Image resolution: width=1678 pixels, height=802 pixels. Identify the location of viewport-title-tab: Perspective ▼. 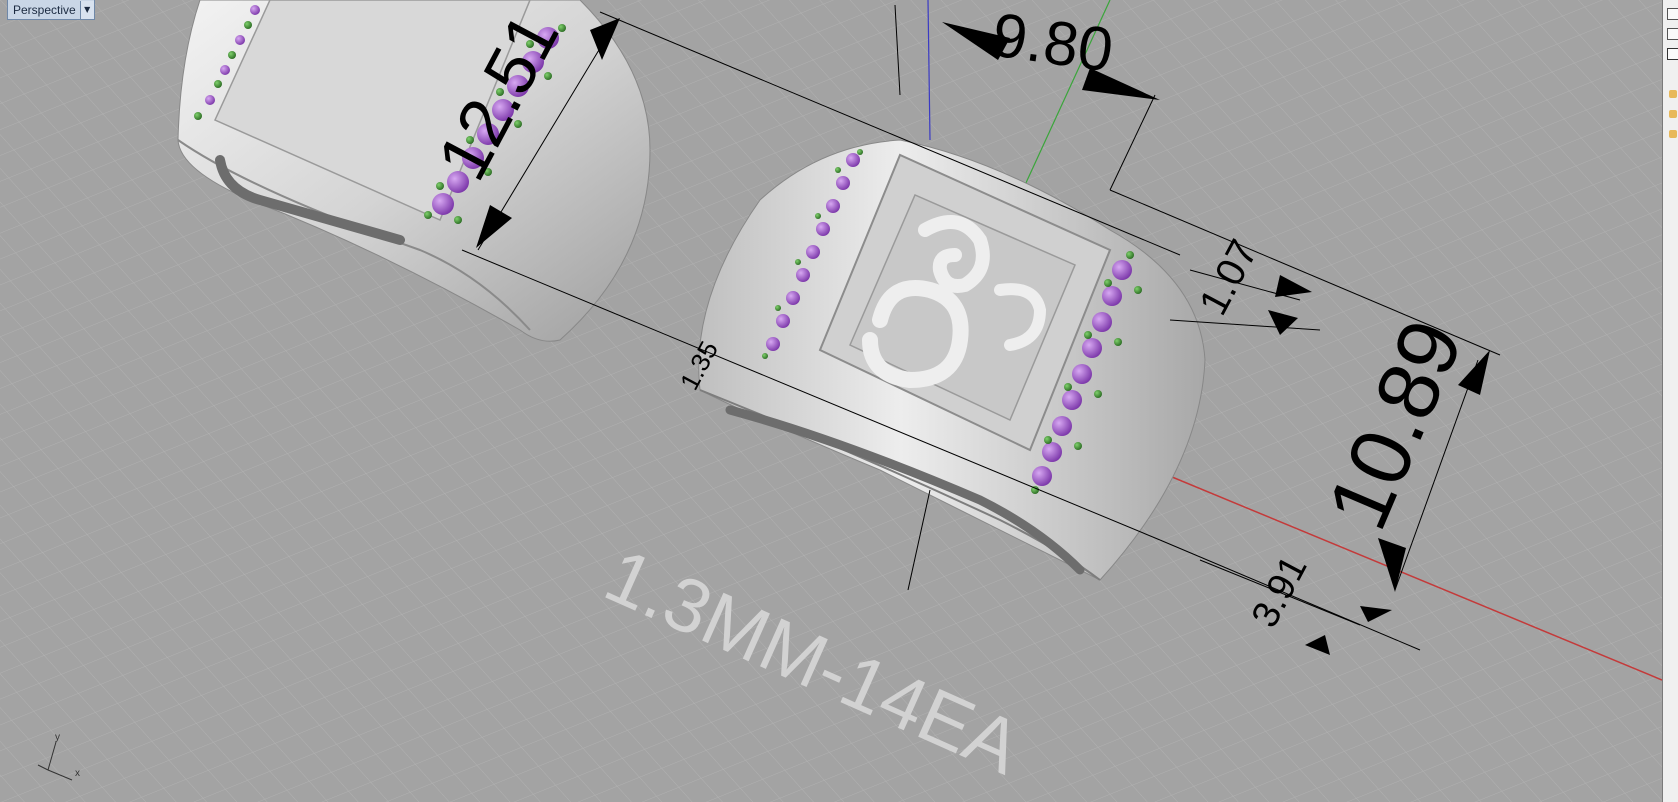
(51, 10).